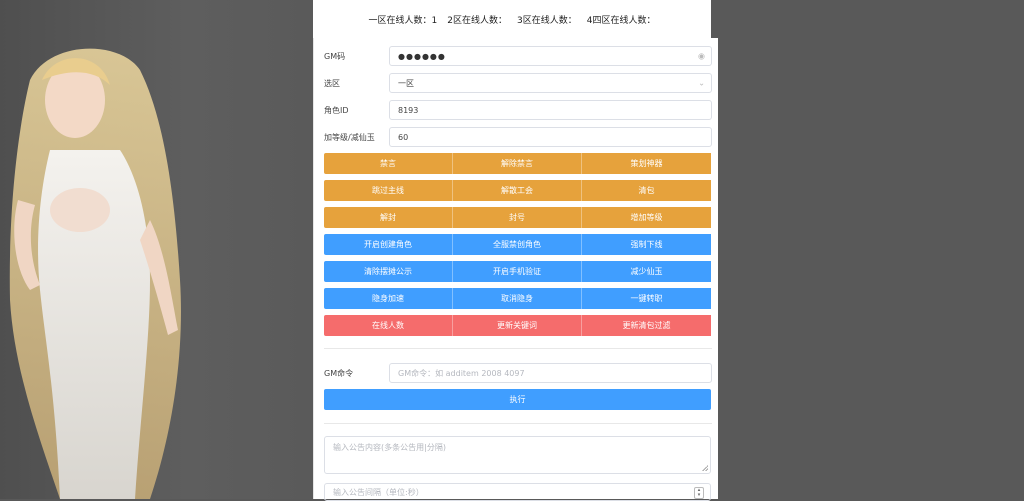 Image resolution: width=1024 pixels, height=501 pixels. What do you see at coordinates (388, 244) in the screenshot?
I see `enable-create-role-button: 开启创建角色` at bounding box center [388, 244].